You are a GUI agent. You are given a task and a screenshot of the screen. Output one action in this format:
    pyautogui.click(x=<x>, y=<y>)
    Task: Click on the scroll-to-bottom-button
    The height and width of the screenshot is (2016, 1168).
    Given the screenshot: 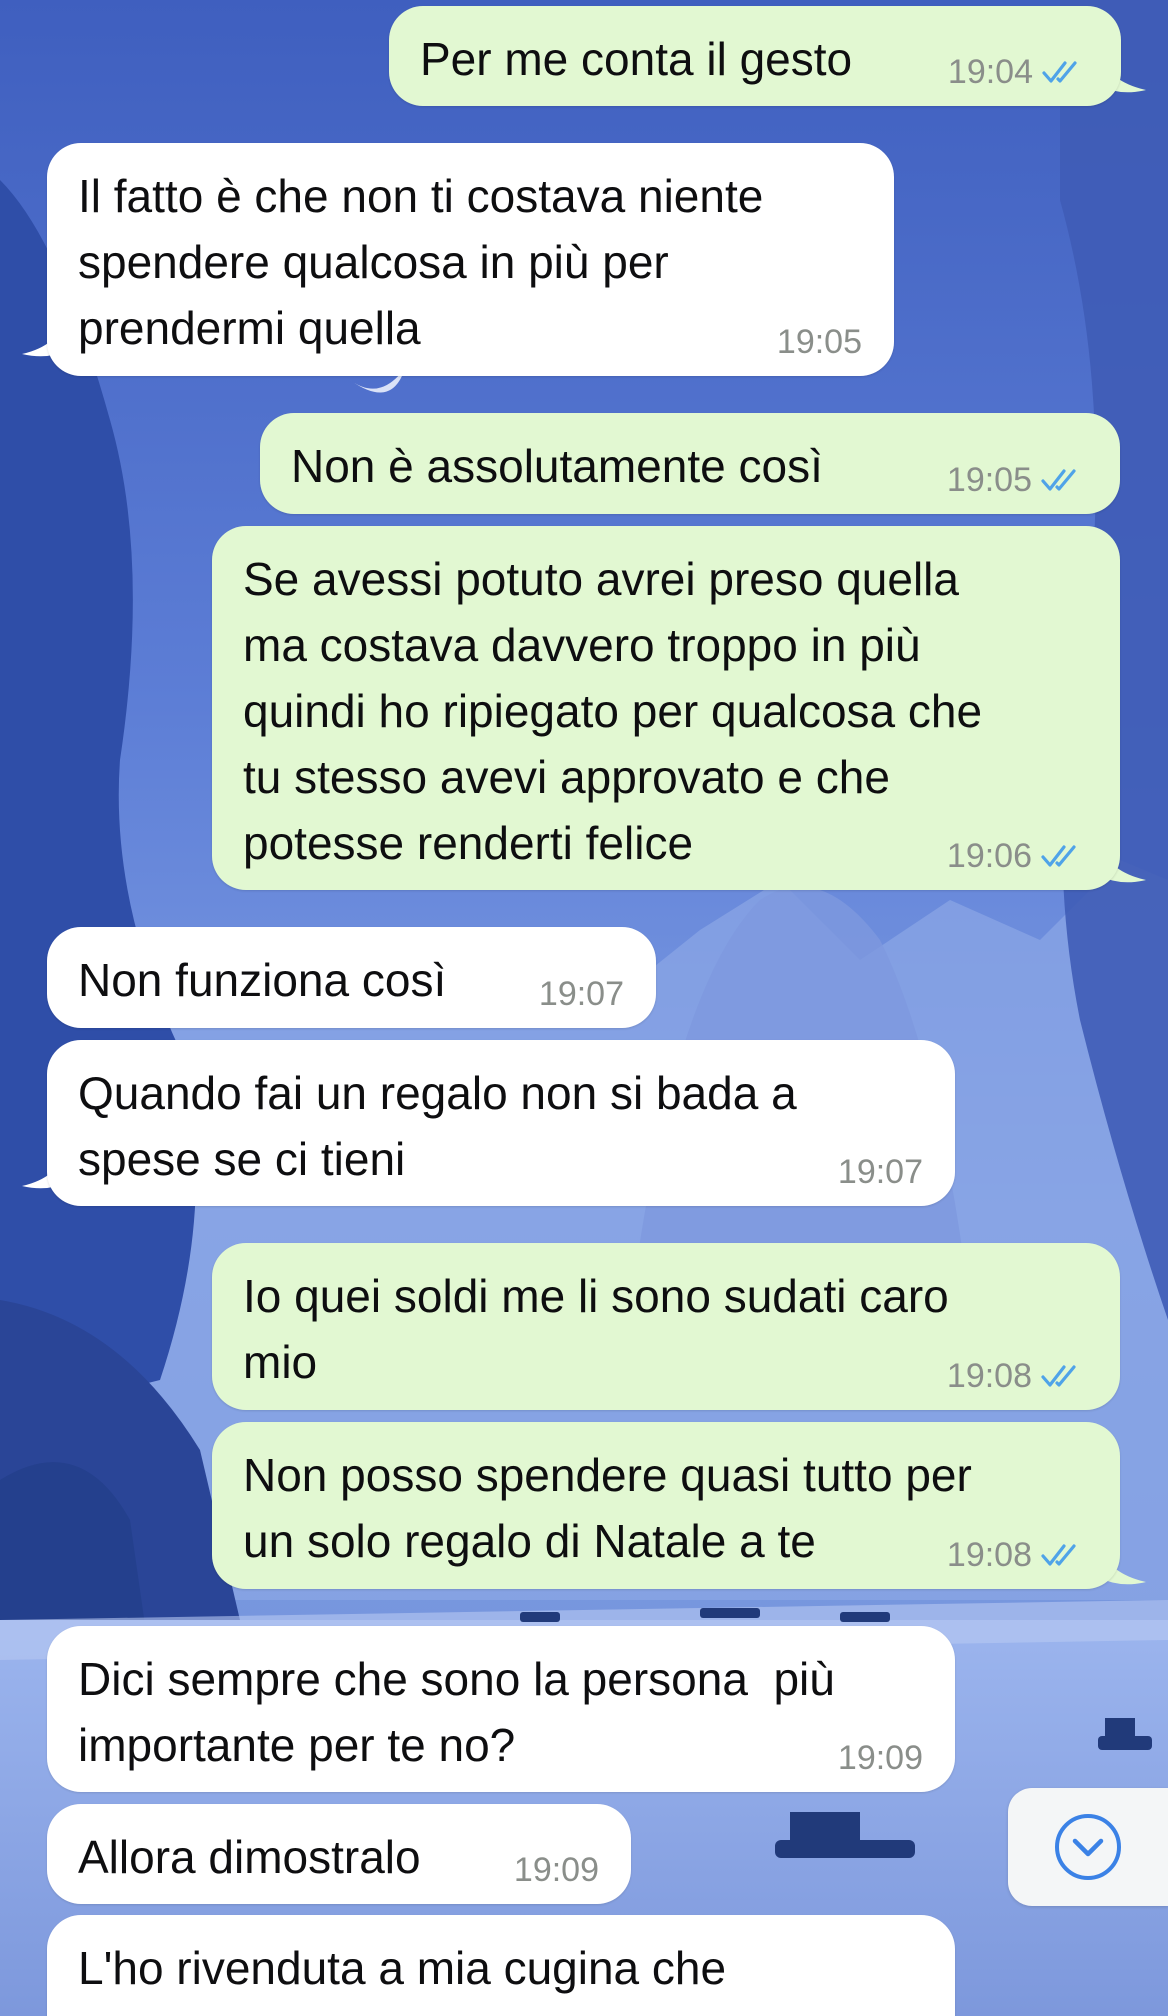 What is the action you would take?
    pyautogui.click(x=1088, y=1847)
    